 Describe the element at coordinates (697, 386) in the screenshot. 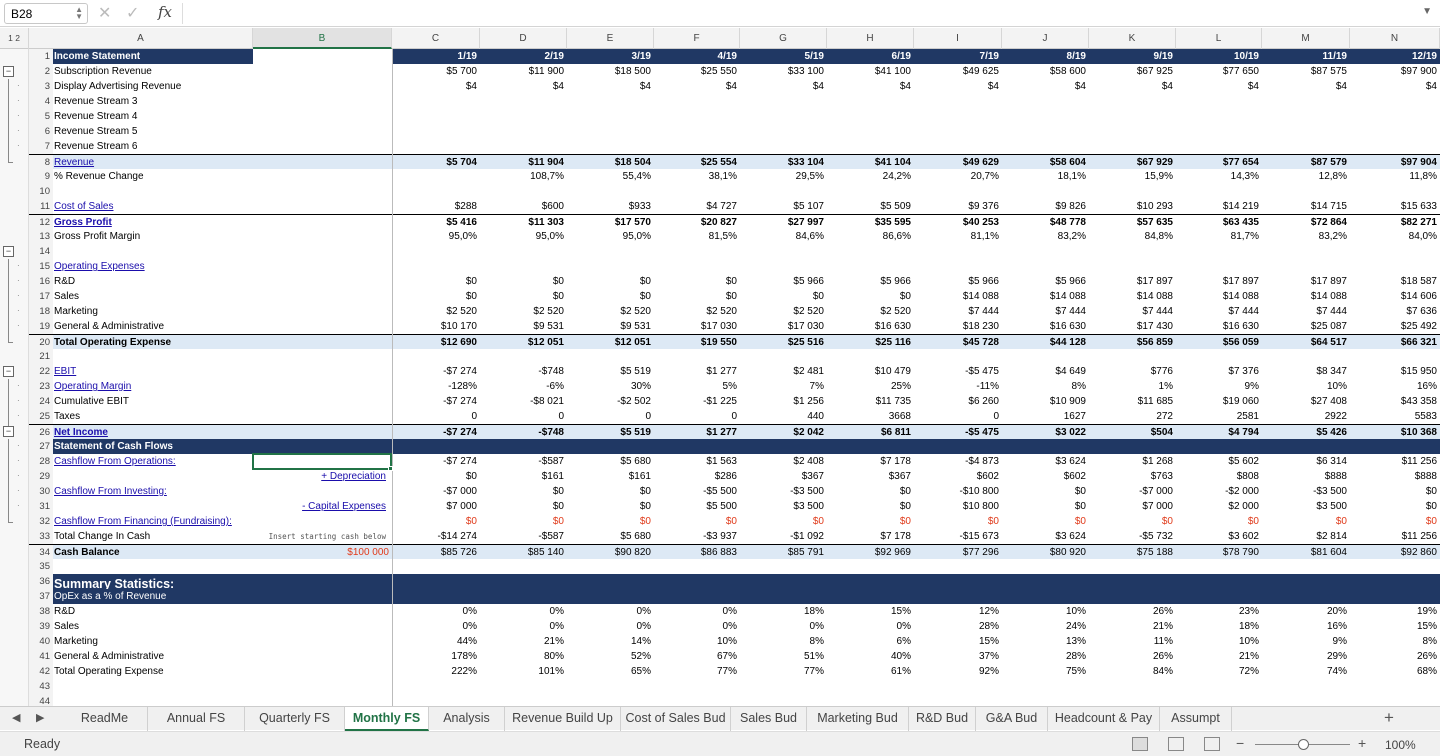

I see `value-cell: 5%` at that location.